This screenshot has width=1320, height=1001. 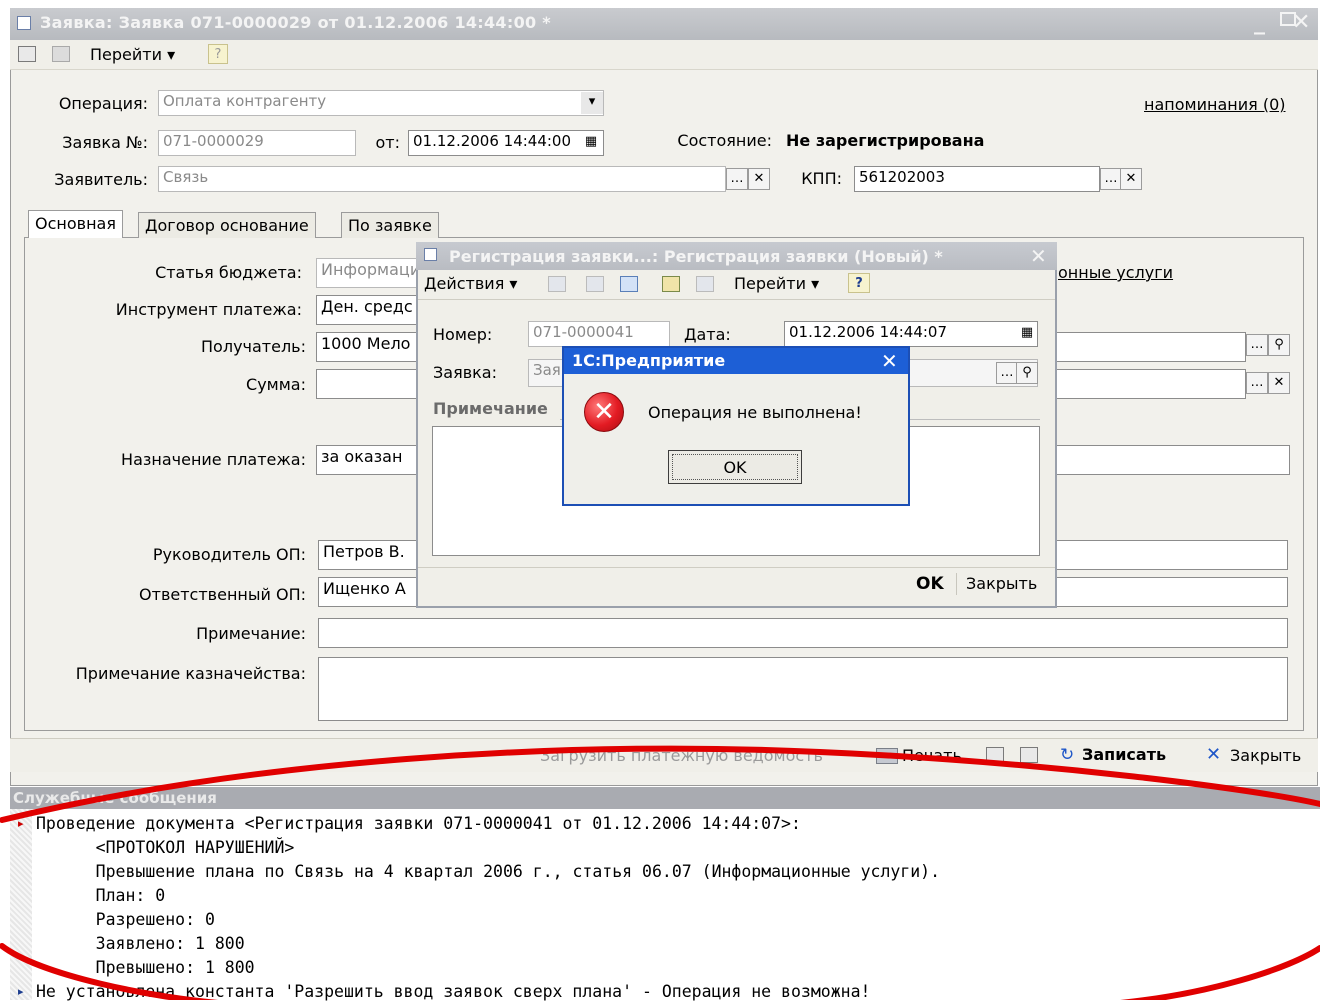 What do you see at coordinates (1172, 555) in the screenshot?
I see `head-op-field-end` at bounding box center [1172, 555].